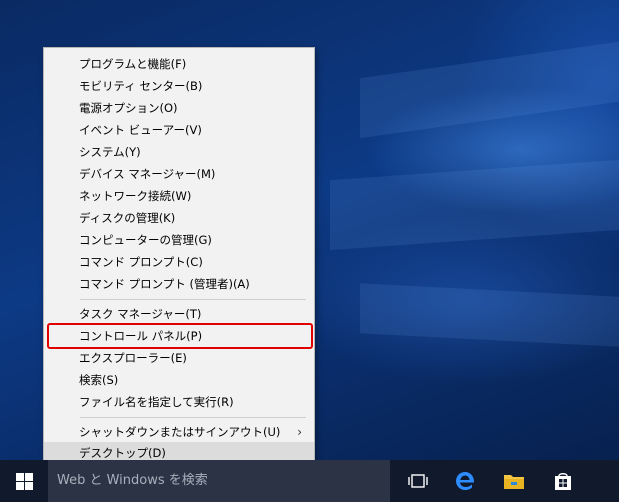  What do you see at coordinates (179, 402) in the screenshot?
I see `menu-item-run: ファイル名を指定して実行(R)` at bounding box center [179, 402].